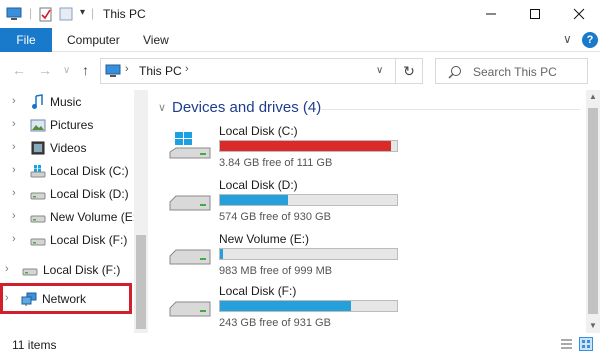 The image size is (600, 355). I want to click on minimize-button, so click(491, 14).